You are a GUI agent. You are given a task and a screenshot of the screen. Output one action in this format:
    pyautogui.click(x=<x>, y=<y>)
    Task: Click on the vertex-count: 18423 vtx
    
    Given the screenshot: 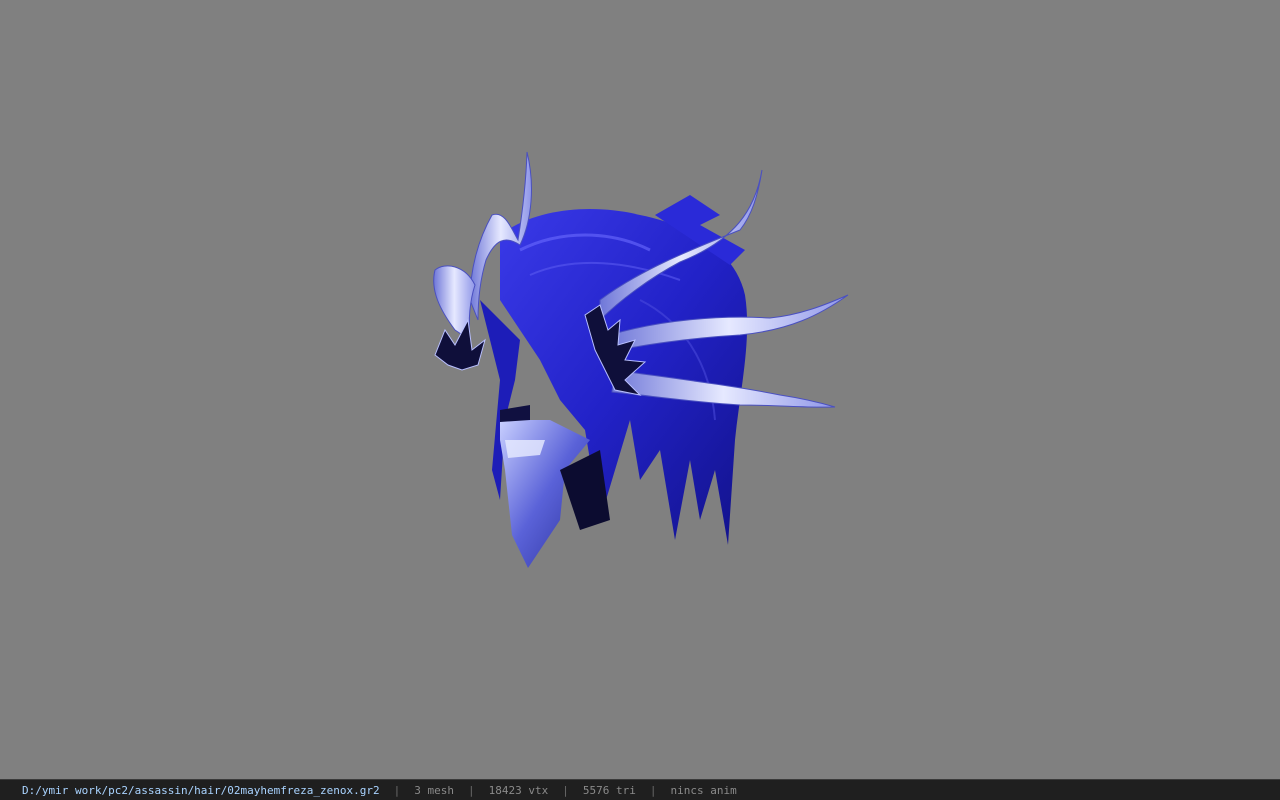 What is the action you would take?
    pyautogui.click(x=518, y=790)
    